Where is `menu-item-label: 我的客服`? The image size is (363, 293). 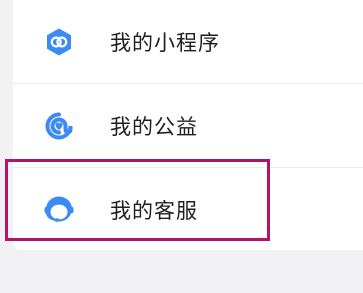
menu-item-label: 我的客服 is located at coordinates (154, 210).